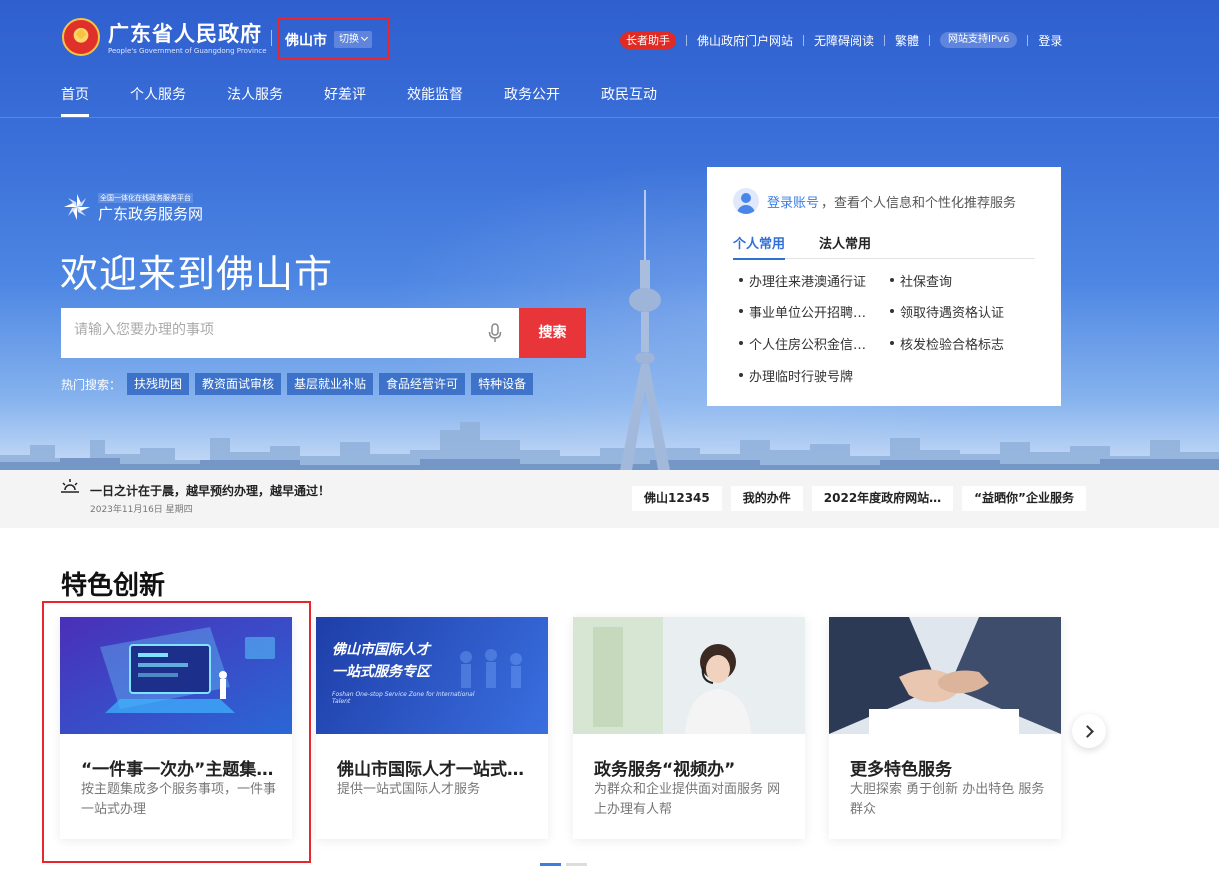  I want to click on hot-search-tags: 扶残助困 教资面试审核 基层就业补贴 食品经营许可 特种设备, so click(333, 384).